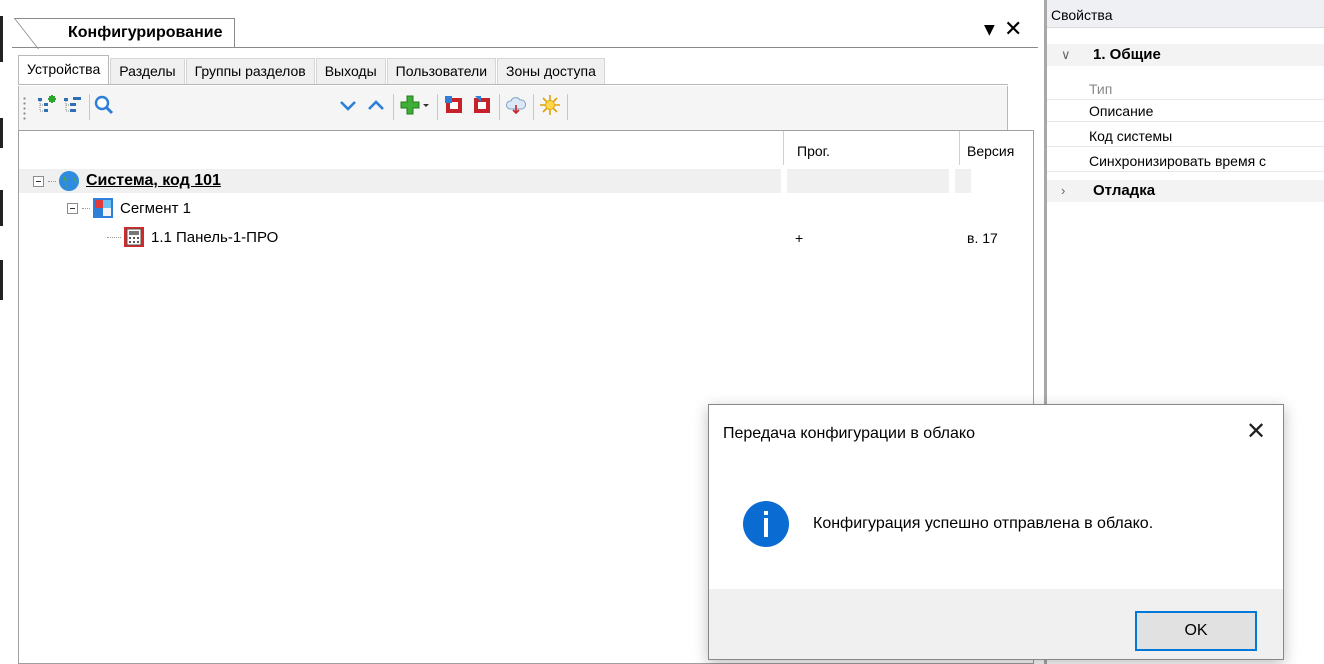 The height and width of the screenshot is (664, 1324). I want to click on version-cell: в. 17, so click(982, 238).